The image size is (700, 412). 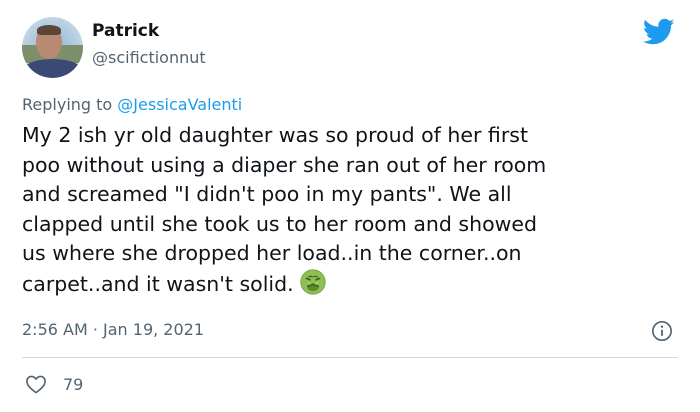 What do you see at coordinates (179, 104) in the screenshot?
I see `reply-mention-link: @JessicaValenti` at bounding box center [179, 104].